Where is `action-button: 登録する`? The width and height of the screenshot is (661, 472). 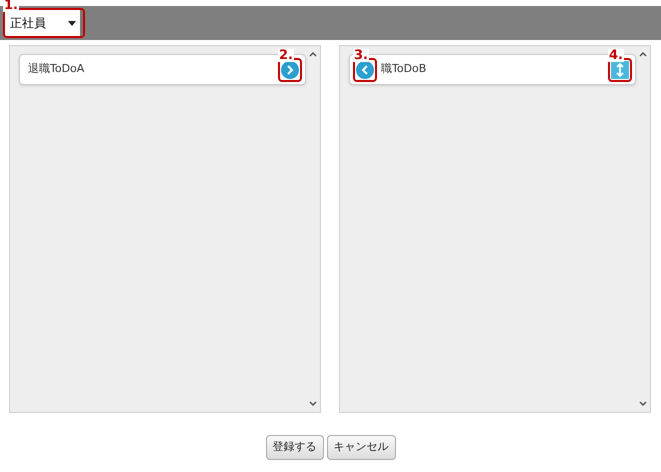
action-button: 登録する is located at coordinates (295, 447).